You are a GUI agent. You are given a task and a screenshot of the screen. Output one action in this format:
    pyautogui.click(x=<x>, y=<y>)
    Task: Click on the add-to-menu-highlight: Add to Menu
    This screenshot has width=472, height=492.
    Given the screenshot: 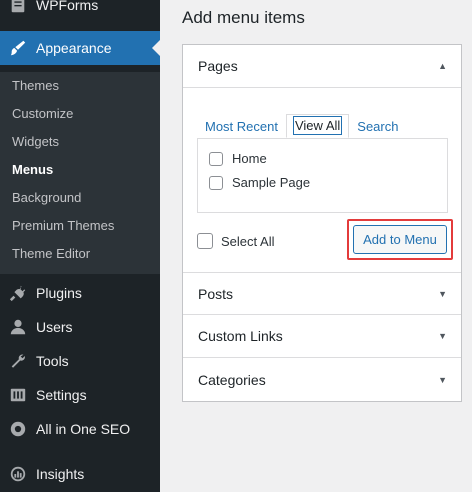 What is the action you would take?
    pyautogui.click(x=400, y=239)
    